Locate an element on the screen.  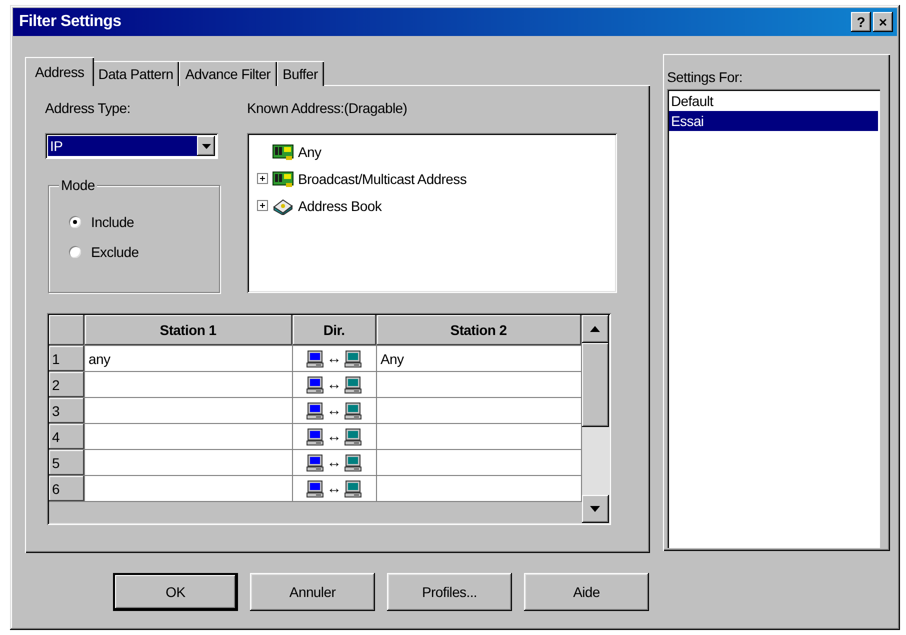
row-number: 4 is located at coordinates (66, 437).